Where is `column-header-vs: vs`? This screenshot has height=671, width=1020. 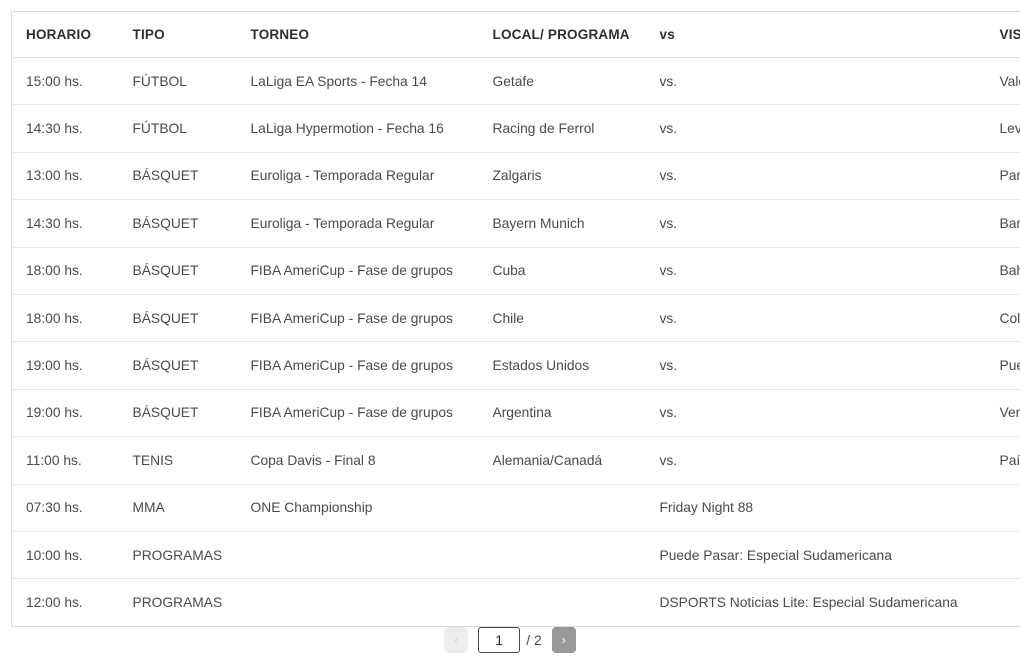 column-header-vs: vs is located at coordinates (815, 34).